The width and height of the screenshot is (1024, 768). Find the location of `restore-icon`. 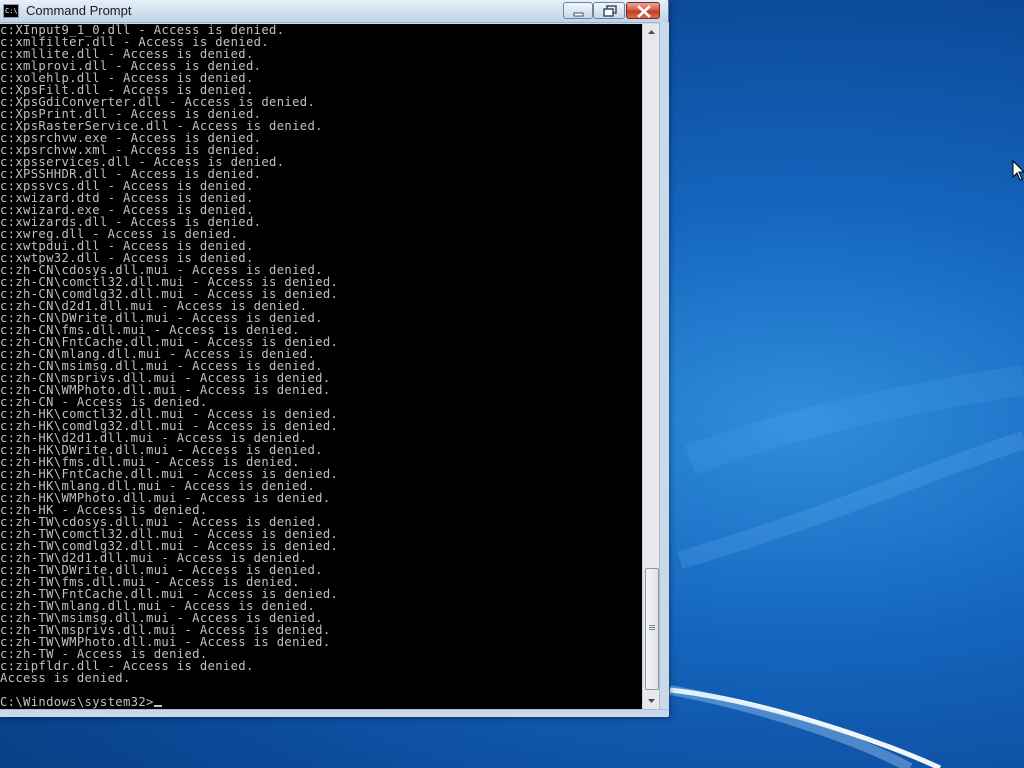

restore-icon is located at coordinates (610, 11).